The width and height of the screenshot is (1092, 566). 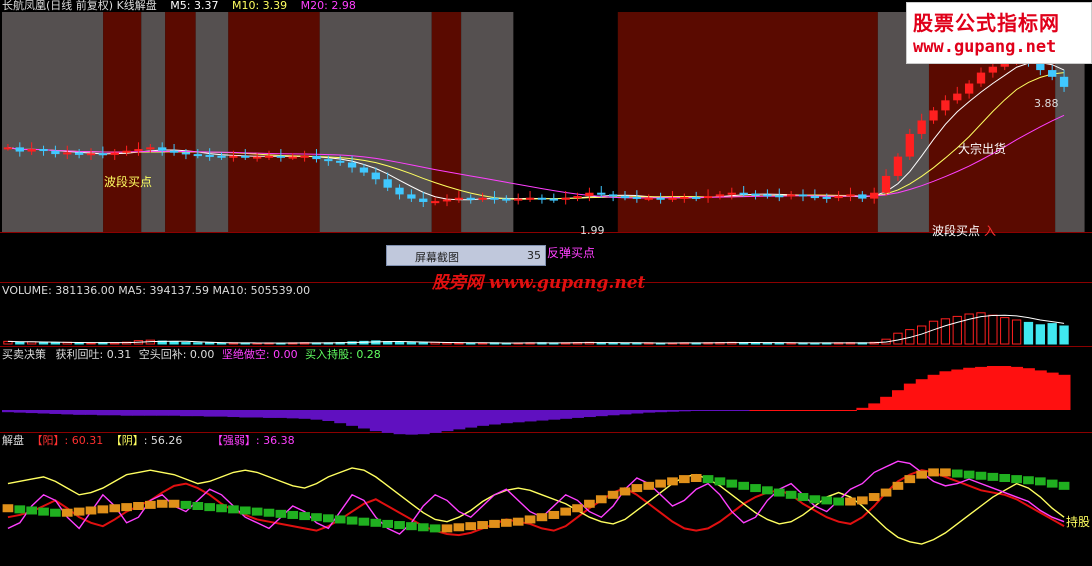 I want to click on annotation-rebound-buy: 反弹买点, so click(x=571, y=253).